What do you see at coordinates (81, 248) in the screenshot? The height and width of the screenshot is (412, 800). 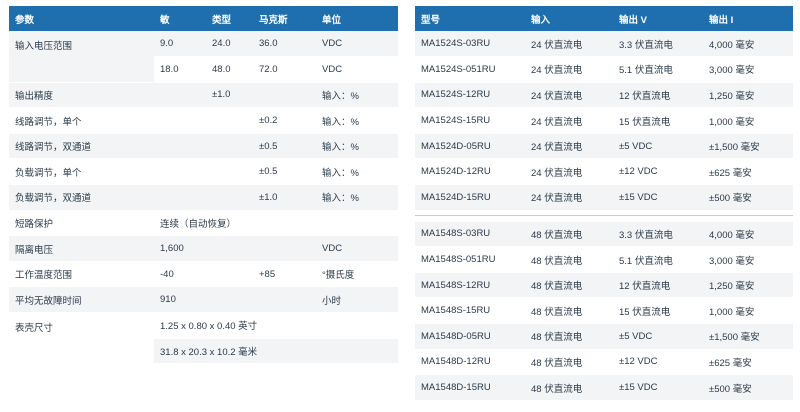 I see `param-cell: 隔离电压` at bounding box center [81, 248].